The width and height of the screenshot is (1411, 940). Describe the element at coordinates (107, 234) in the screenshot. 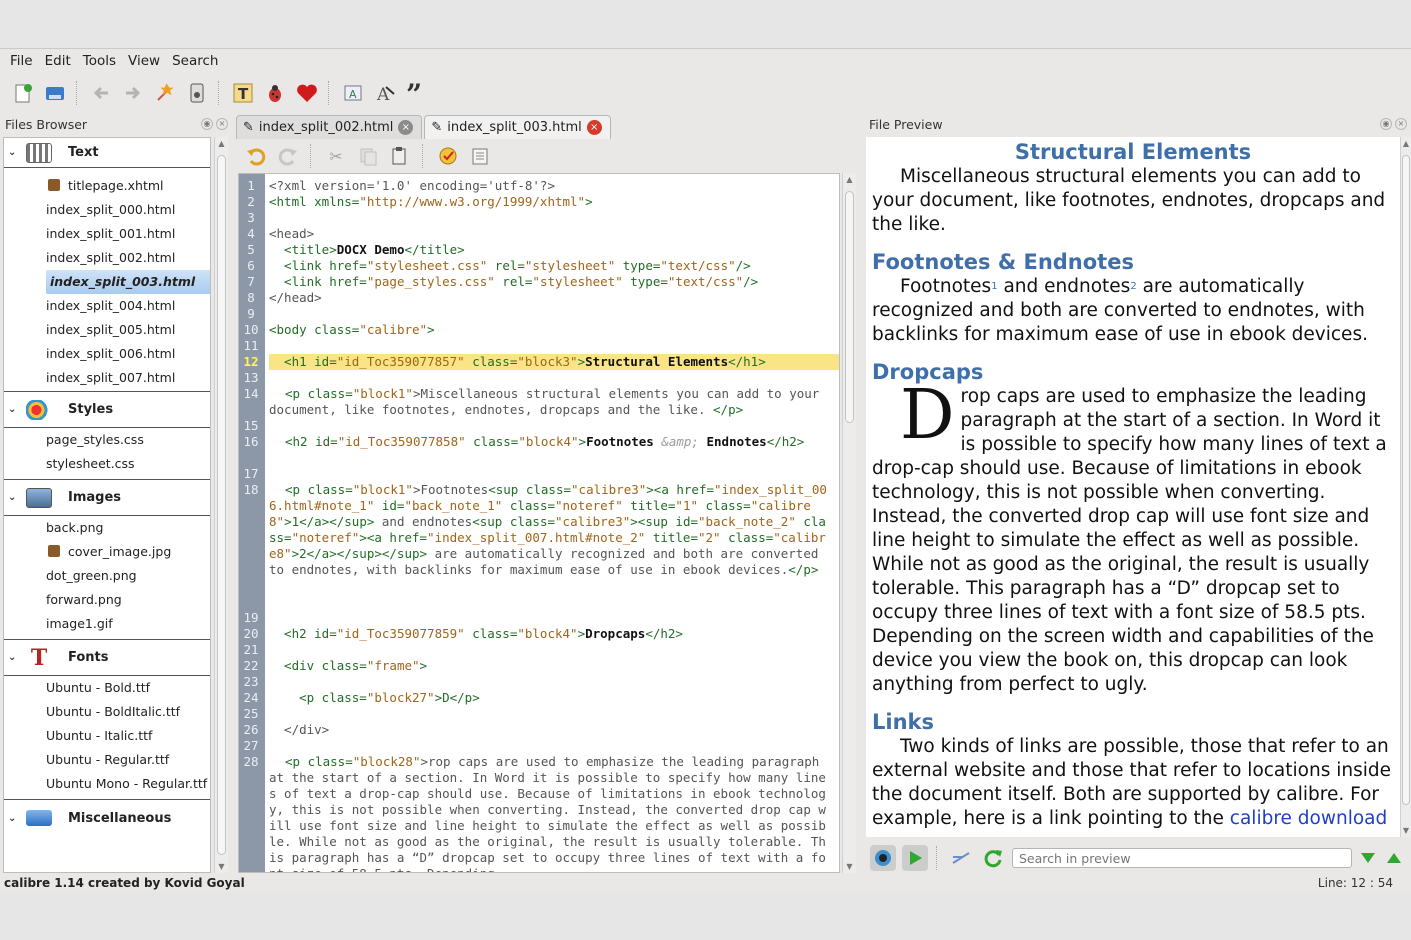

I see `list-item: index_split_001.html` at that location.